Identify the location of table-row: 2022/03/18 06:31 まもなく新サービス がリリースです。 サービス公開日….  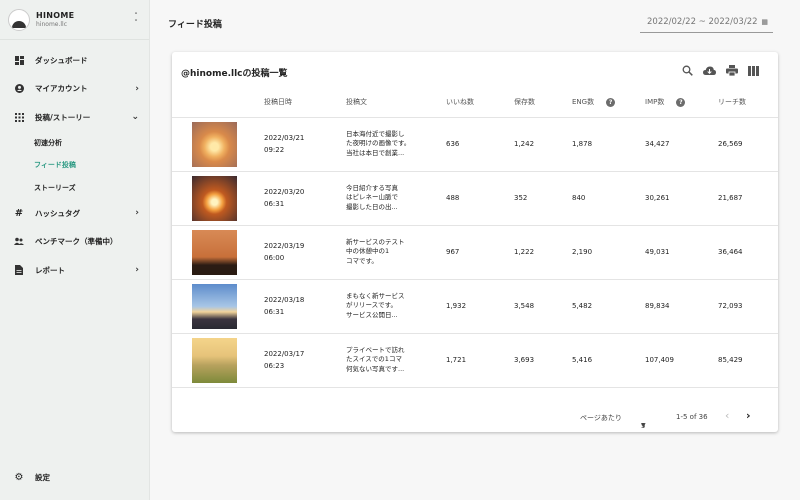
(475, 306).